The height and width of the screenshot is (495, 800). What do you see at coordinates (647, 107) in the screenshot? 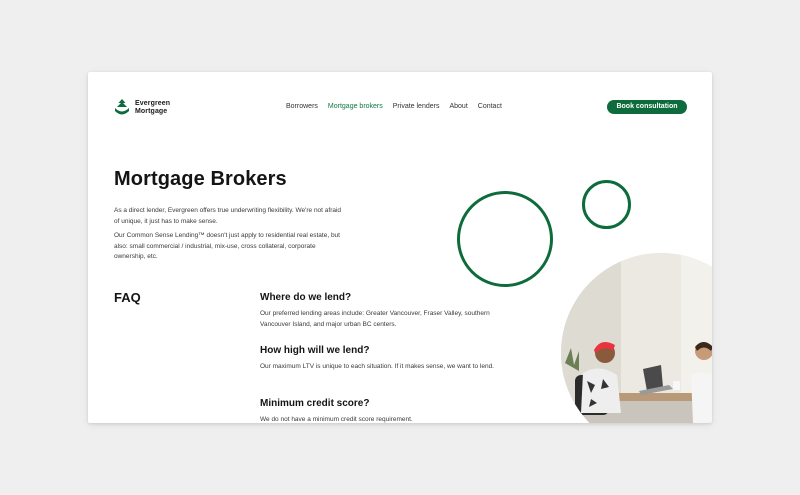
I see `book-consultation-button: Book consultation` at bounding box center [647, 107].